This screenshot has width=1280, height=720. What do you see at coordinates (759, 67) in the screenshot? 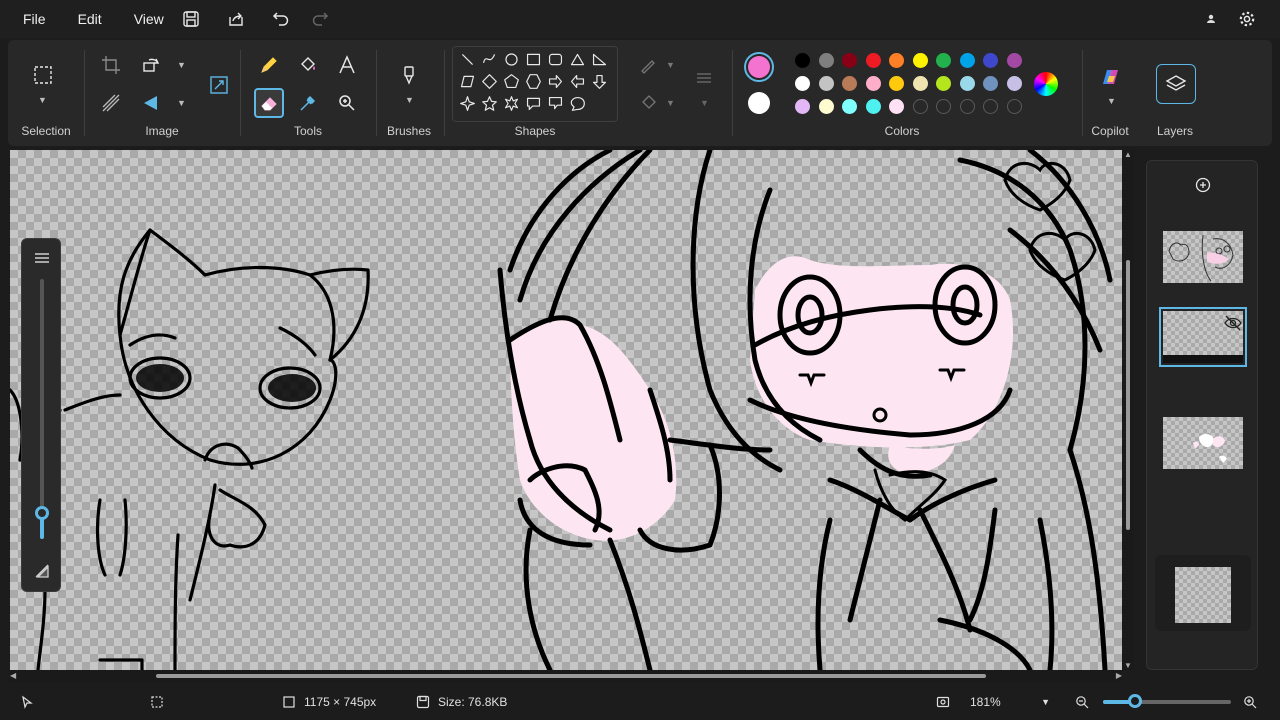
I see `primary-color-swatch` at bounding box center [759, 67].